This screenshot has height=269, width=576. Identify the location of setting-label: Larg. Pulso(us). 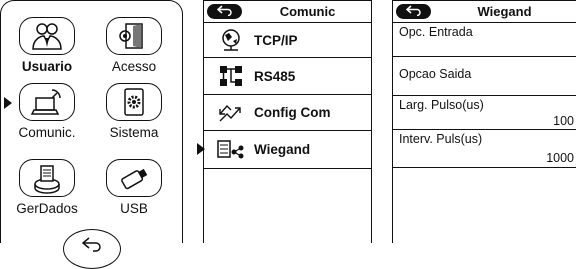
(441, 105).